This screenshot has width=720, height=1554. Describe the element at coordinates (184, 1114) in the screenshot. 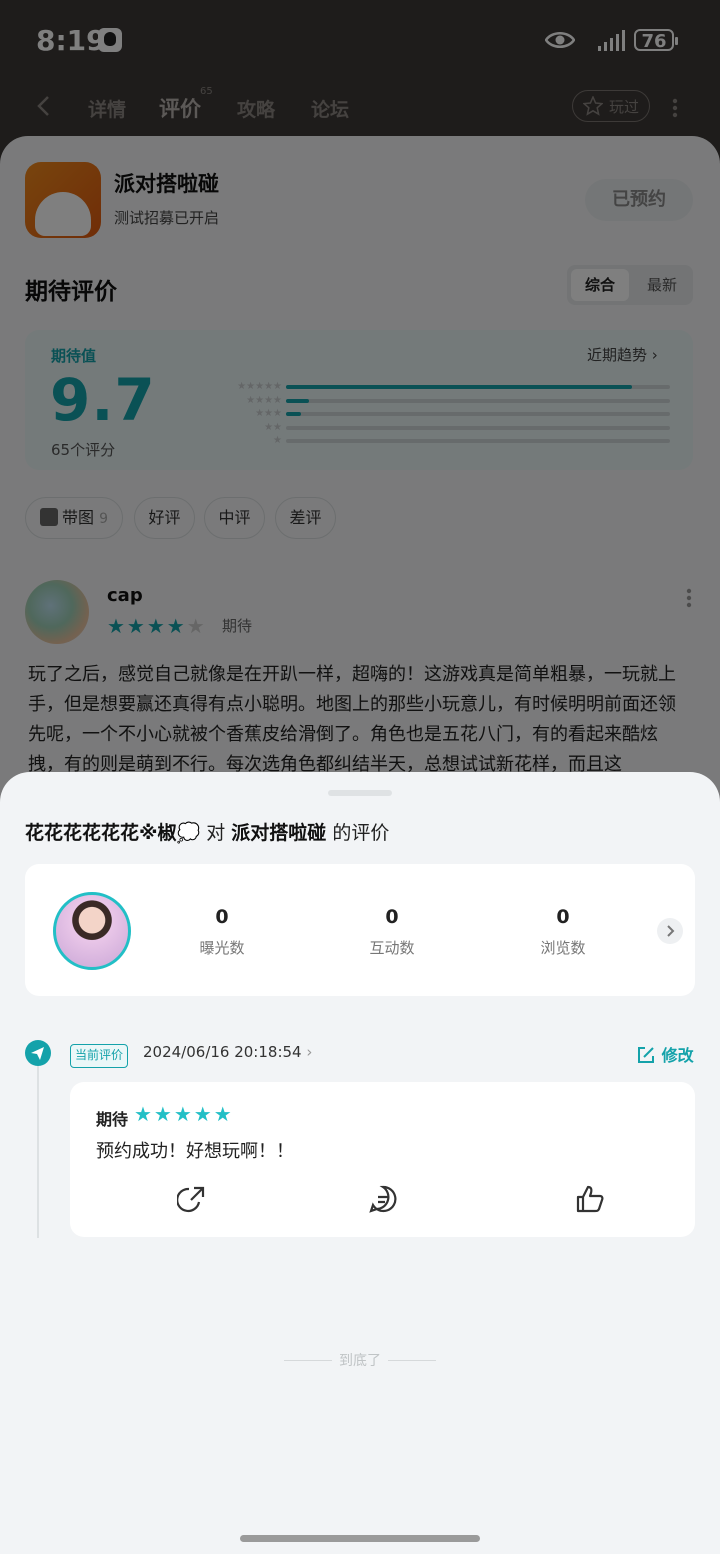

I see `my-review-stars: ★★★★★` at that location.